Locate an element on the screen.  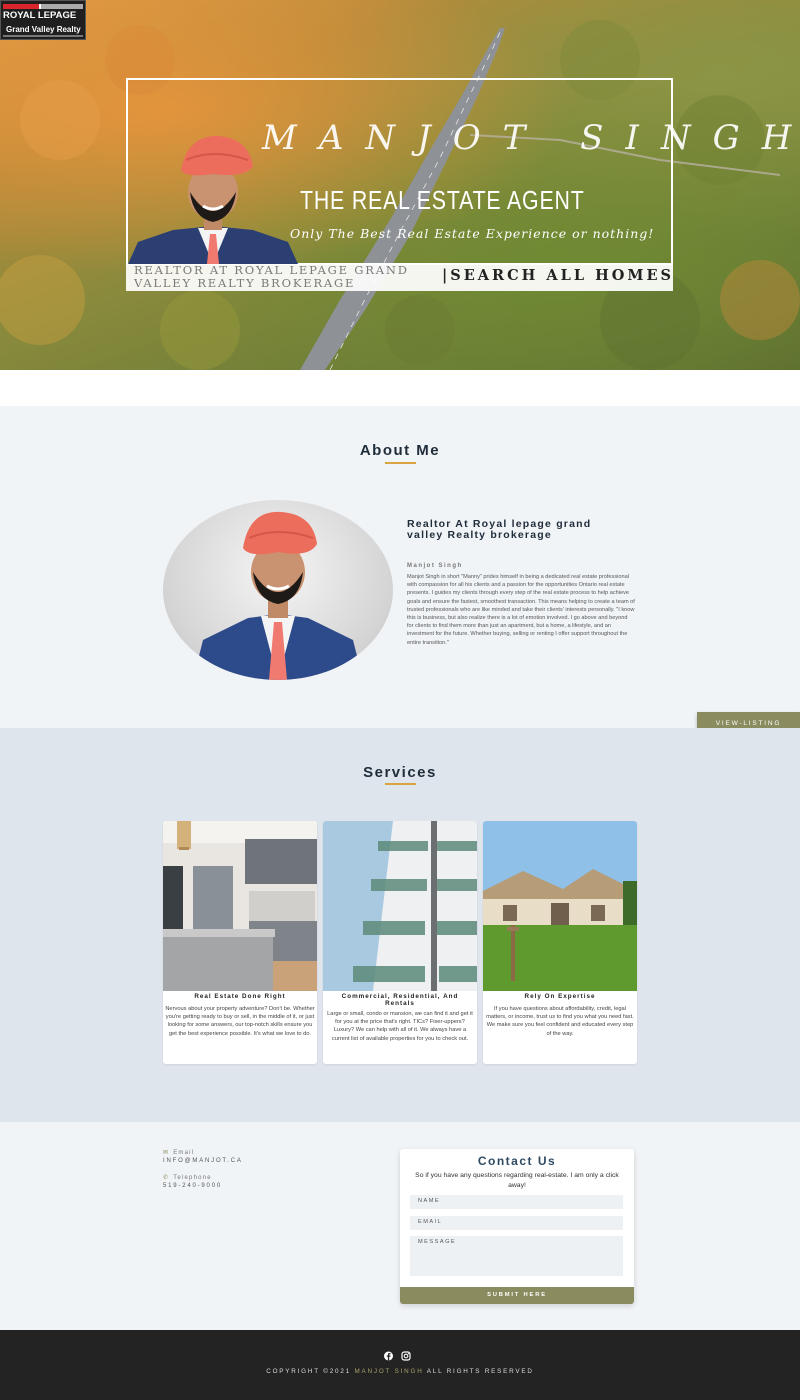
service-card-title: Rely On Expertise is located at coordinates (560, 996).